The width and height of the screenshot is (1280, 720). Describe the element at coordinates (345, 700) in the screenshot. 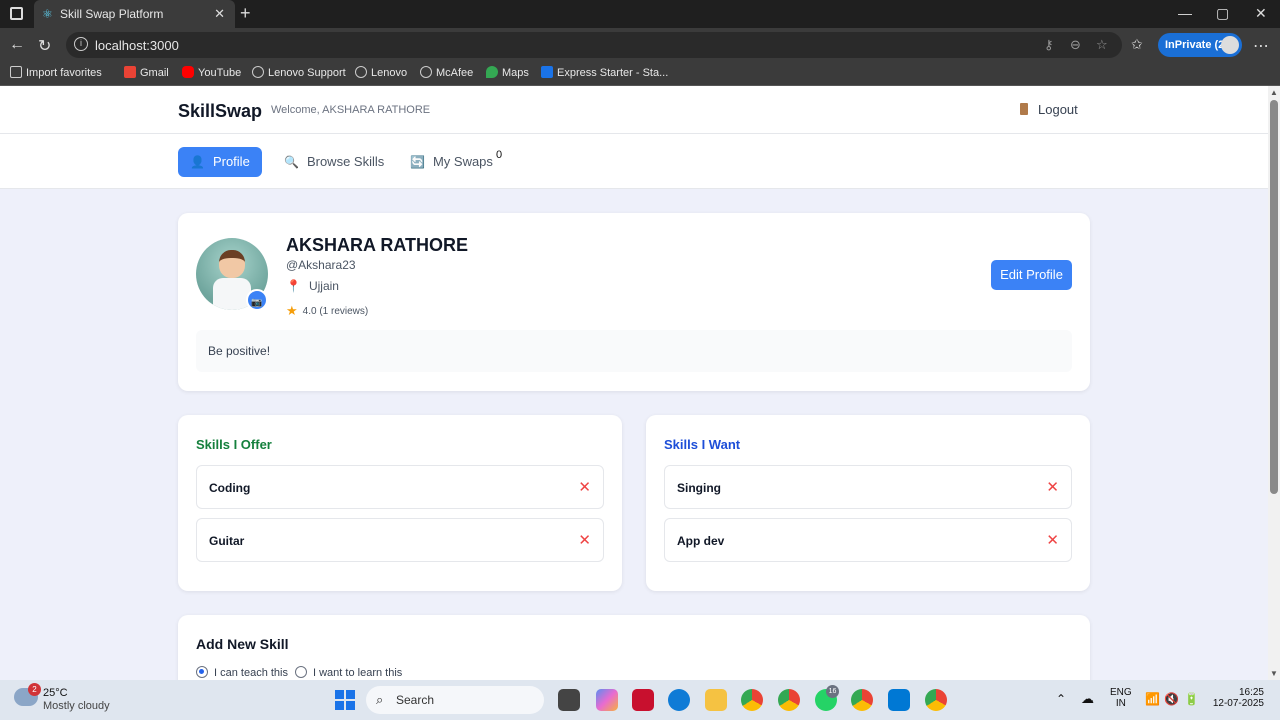

I see `windows-start-icon` at that location.